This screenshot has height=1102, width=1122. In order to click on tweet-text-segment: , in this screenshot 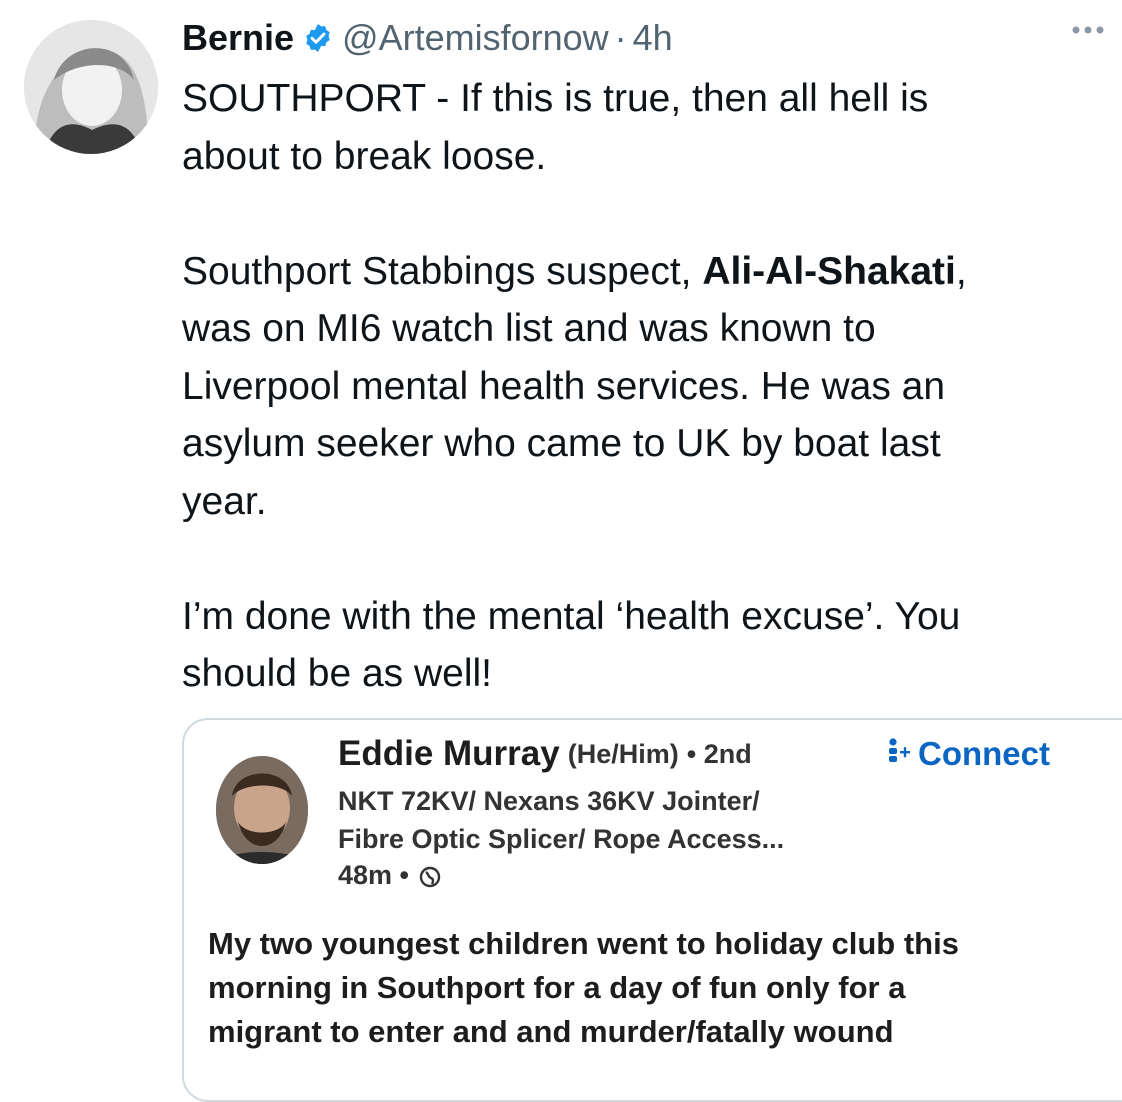, I will do `click(961, 271)`.